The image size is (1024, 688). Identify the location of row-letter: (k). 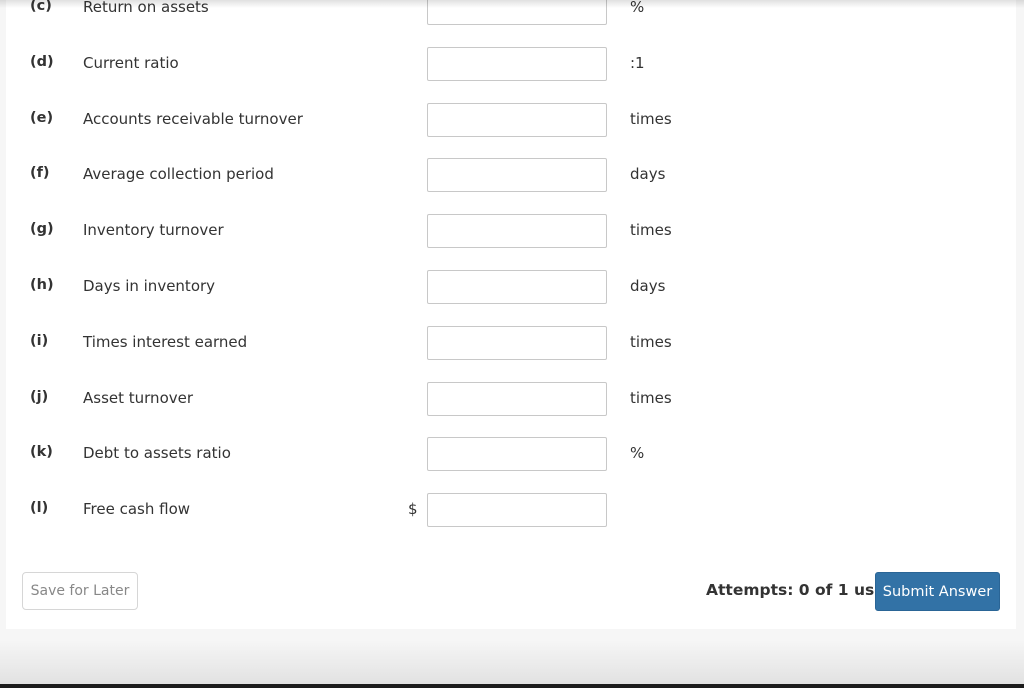
(41, 452).